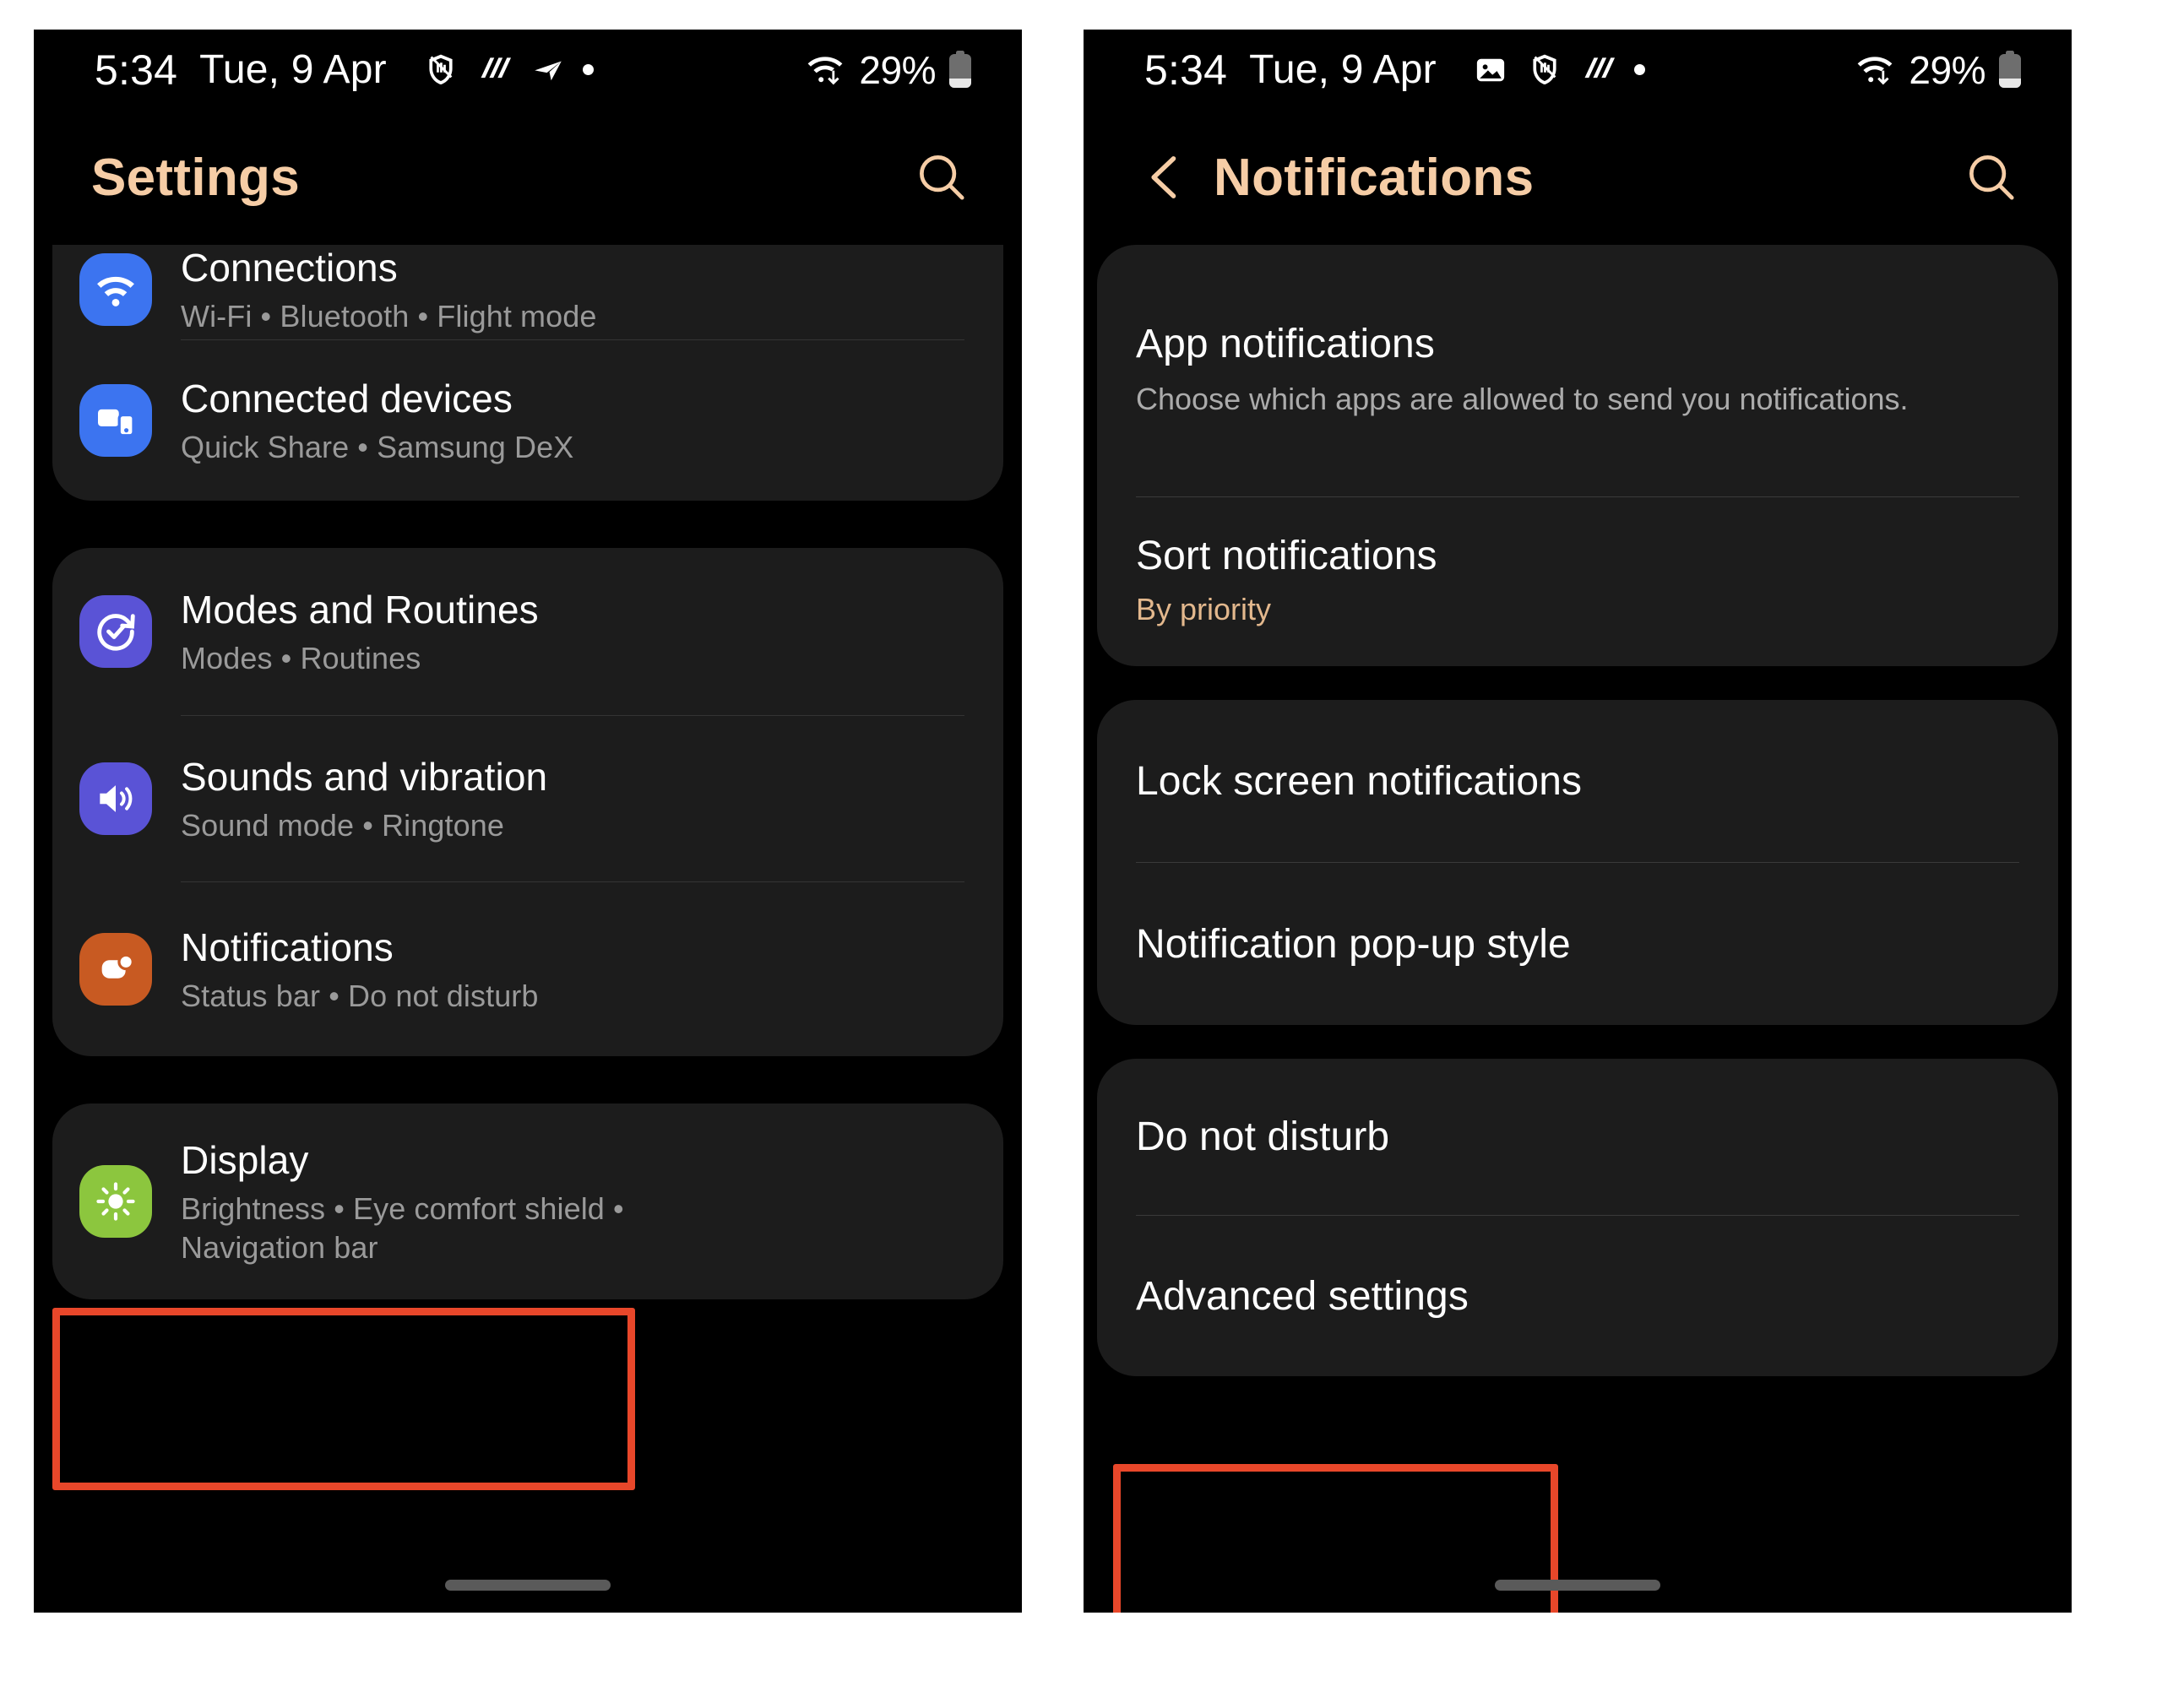 The height and width of the screenshot is (1708, 2162). Describe the element at coordinates (343, 1399) in the screenshot. I see `highlight-box-notifications` at that location.